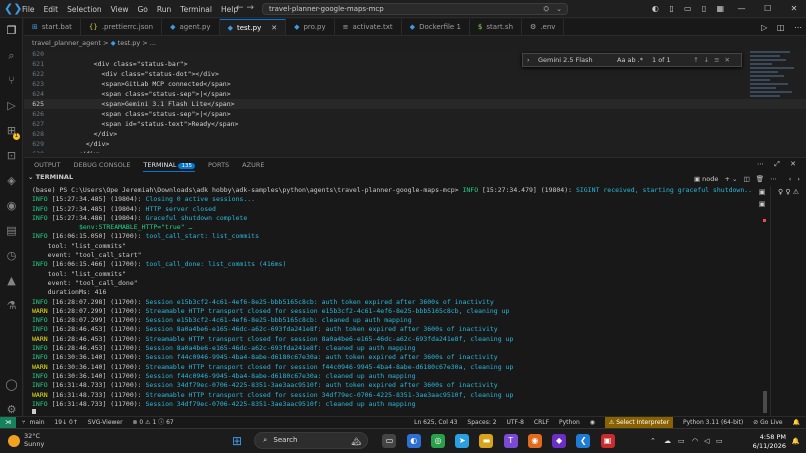 The image size is (806, 453). What do you see at coordinates (191, 27) in the screenshot?
I see `editor-tab: ◆ agent.py` at bounding box center [191, 27].